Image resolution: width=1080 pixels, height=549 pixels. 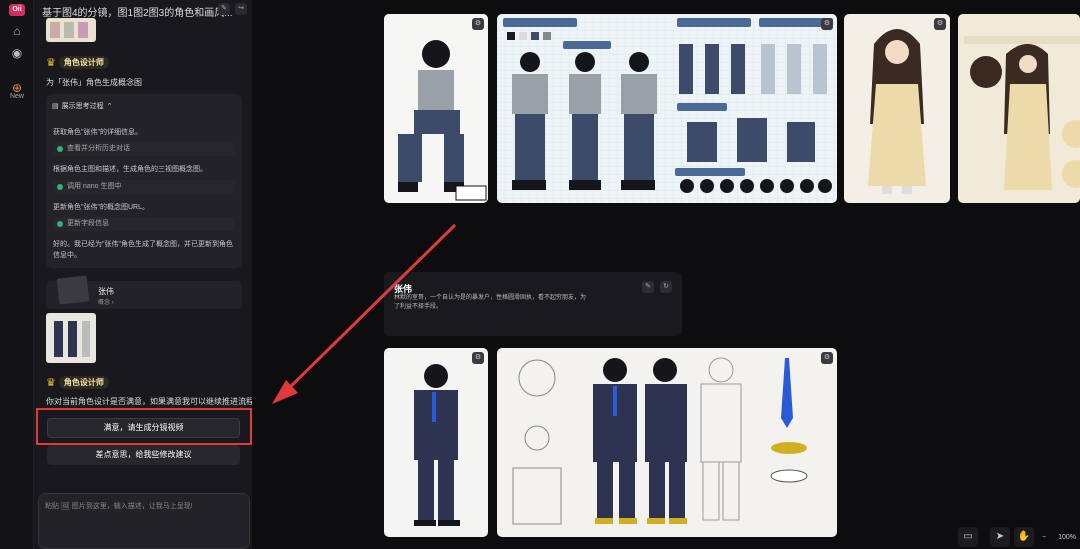 What do you see at coordinates (1067, 537) in the screenshot?
I see `zoom-level: 100%` at bounding box center [1067, 537].